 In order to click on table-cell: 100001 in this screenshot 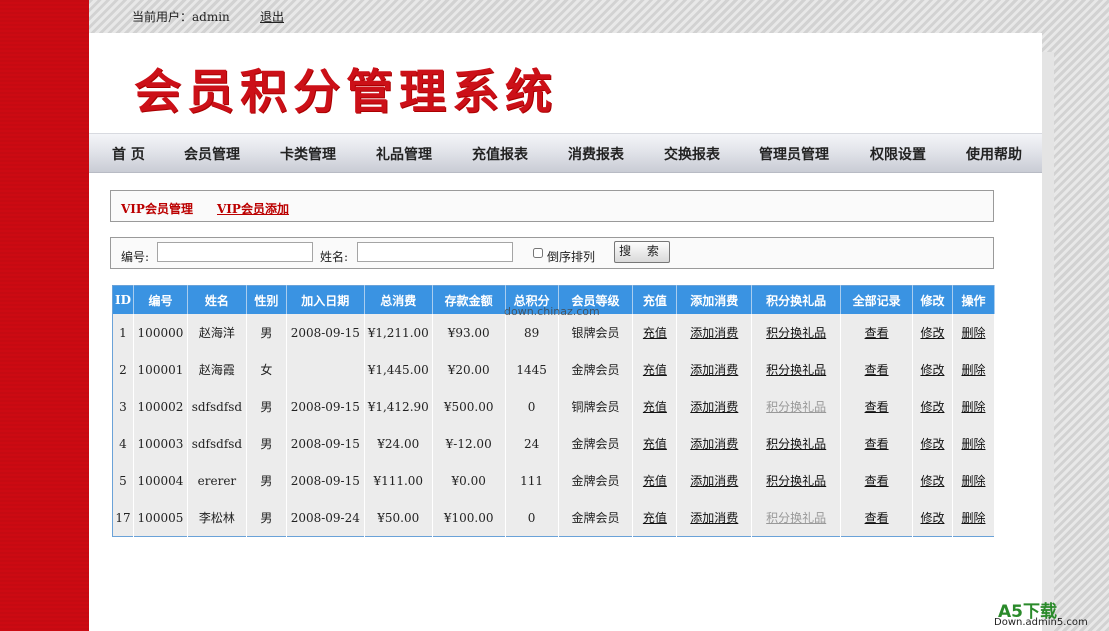, I will do `click(160, 369)`.